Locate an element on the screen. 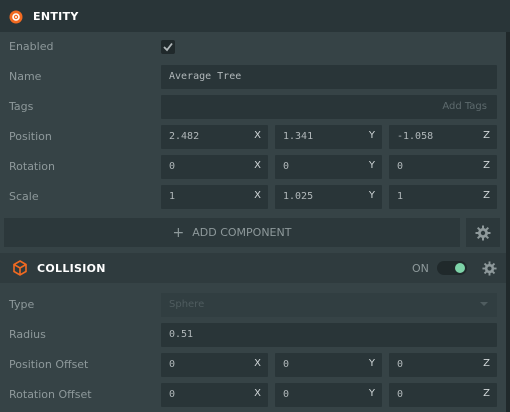 The image size is (510, 412). scale-label: Scale is located at coordinates (24, 196).